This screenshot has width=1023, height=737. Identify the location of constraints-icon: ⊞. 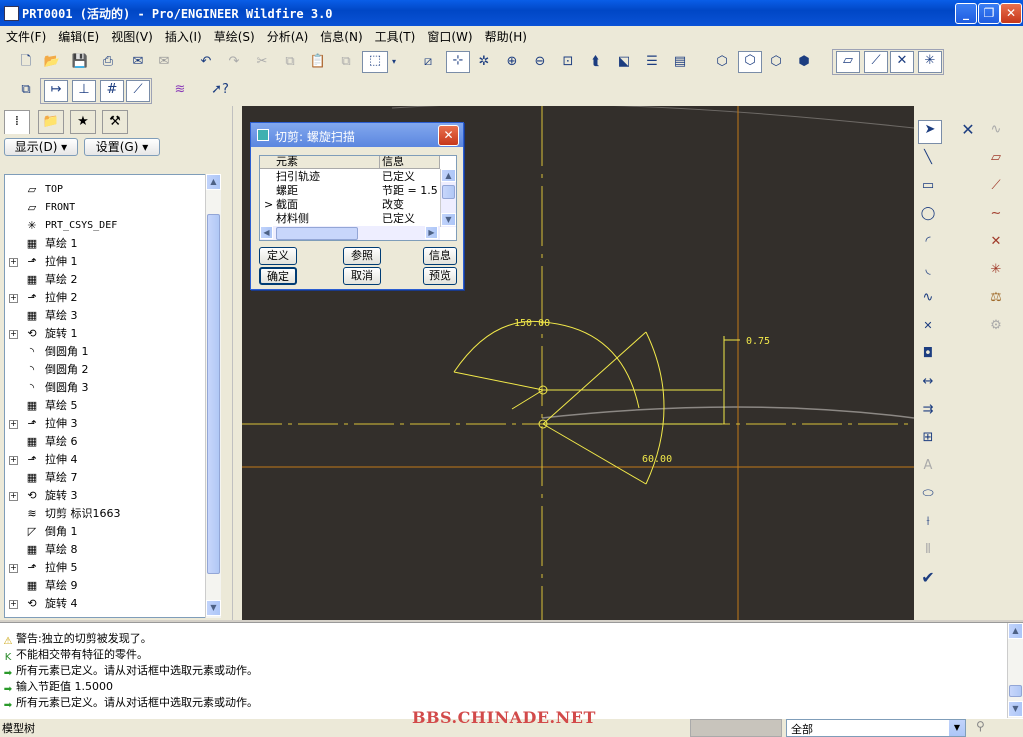
(928, 438).